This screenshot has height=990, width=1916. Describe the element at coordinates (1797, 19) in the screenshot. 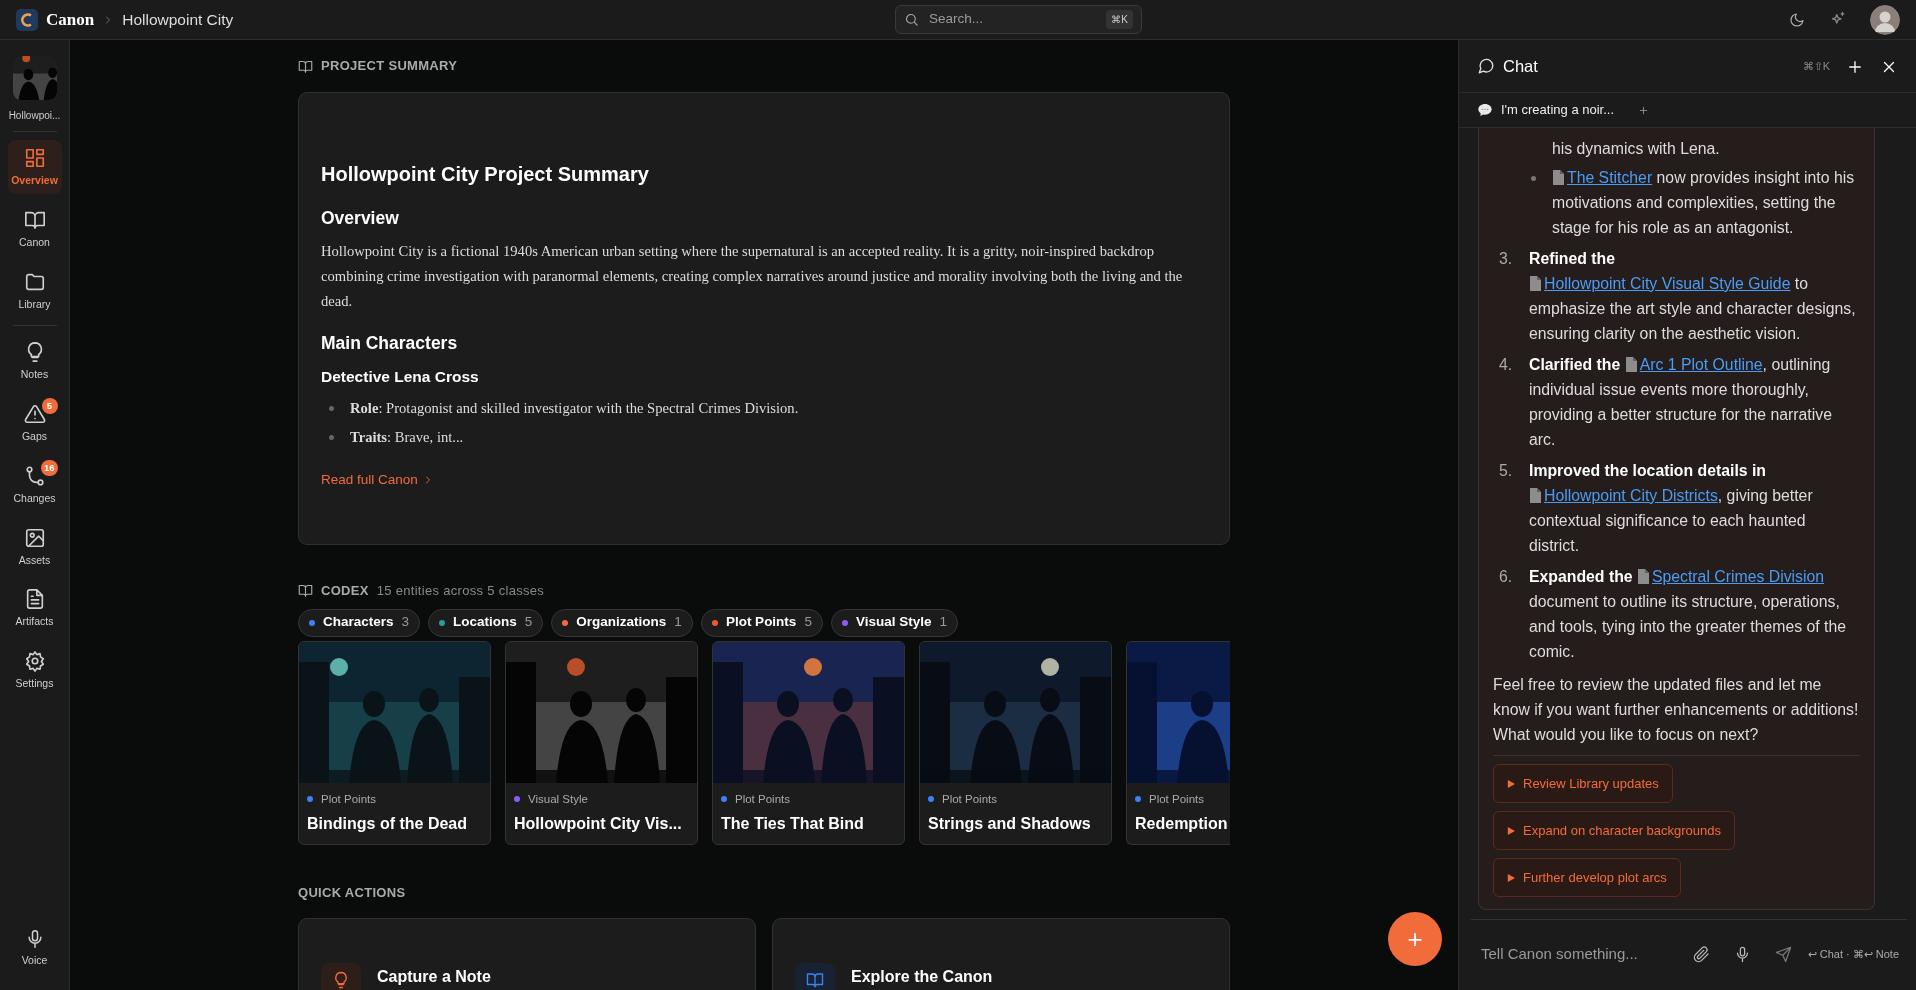

I see `moon-icon` at that location.